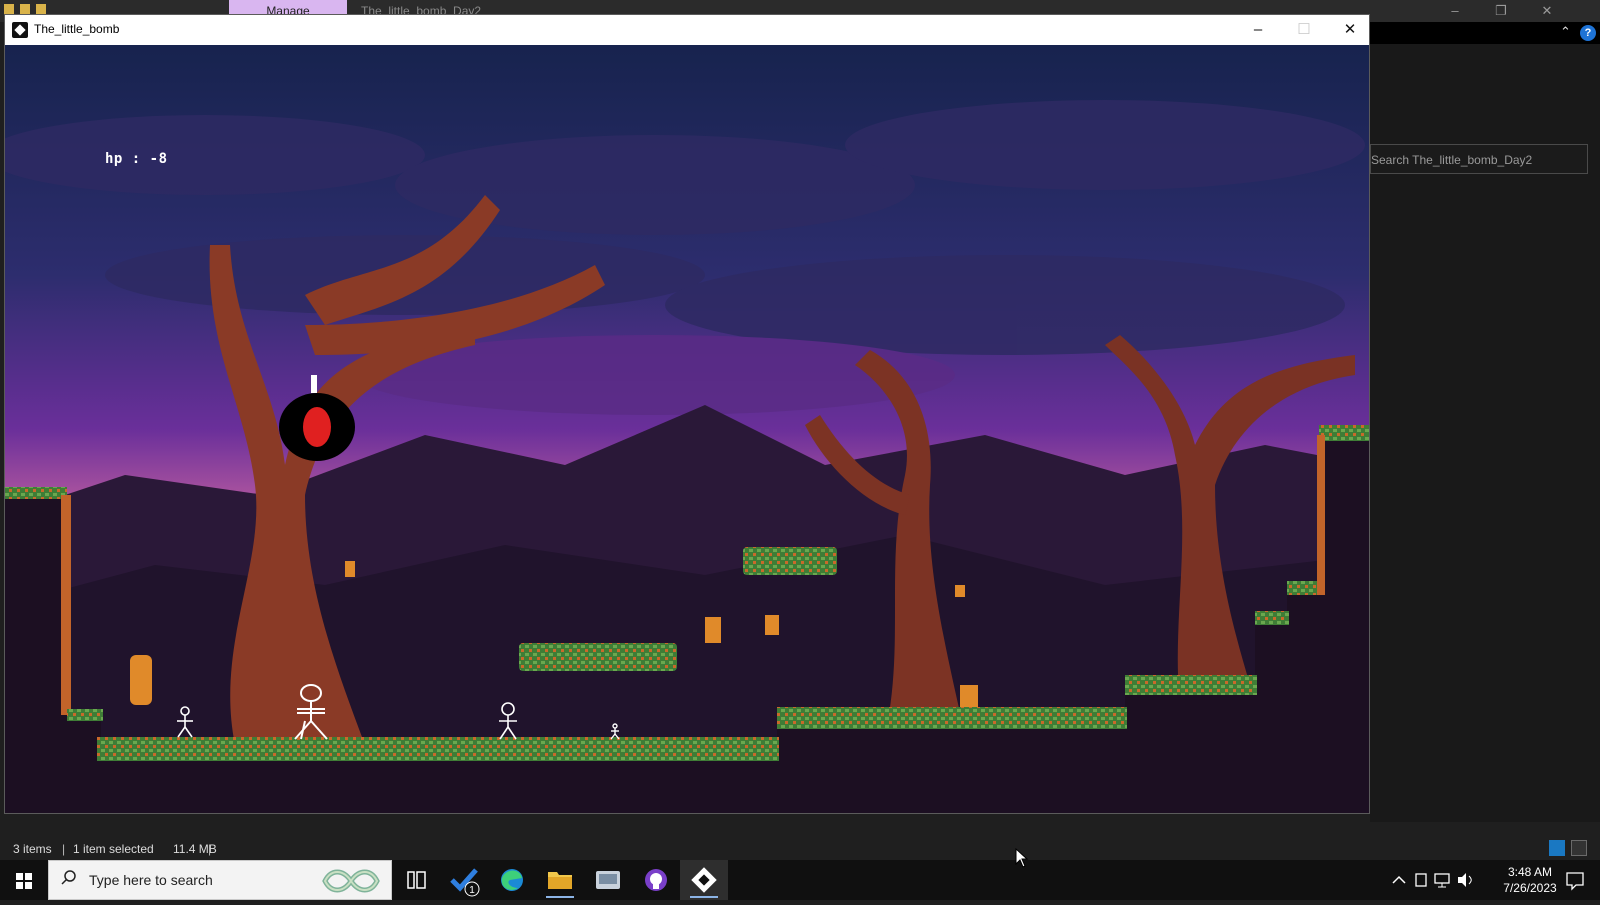 Image resolution: width=1600 pixels, height=905 pixels. Describe the element at coordinates (9, 9) in the screenshot. I see `folder-icon` at that location.